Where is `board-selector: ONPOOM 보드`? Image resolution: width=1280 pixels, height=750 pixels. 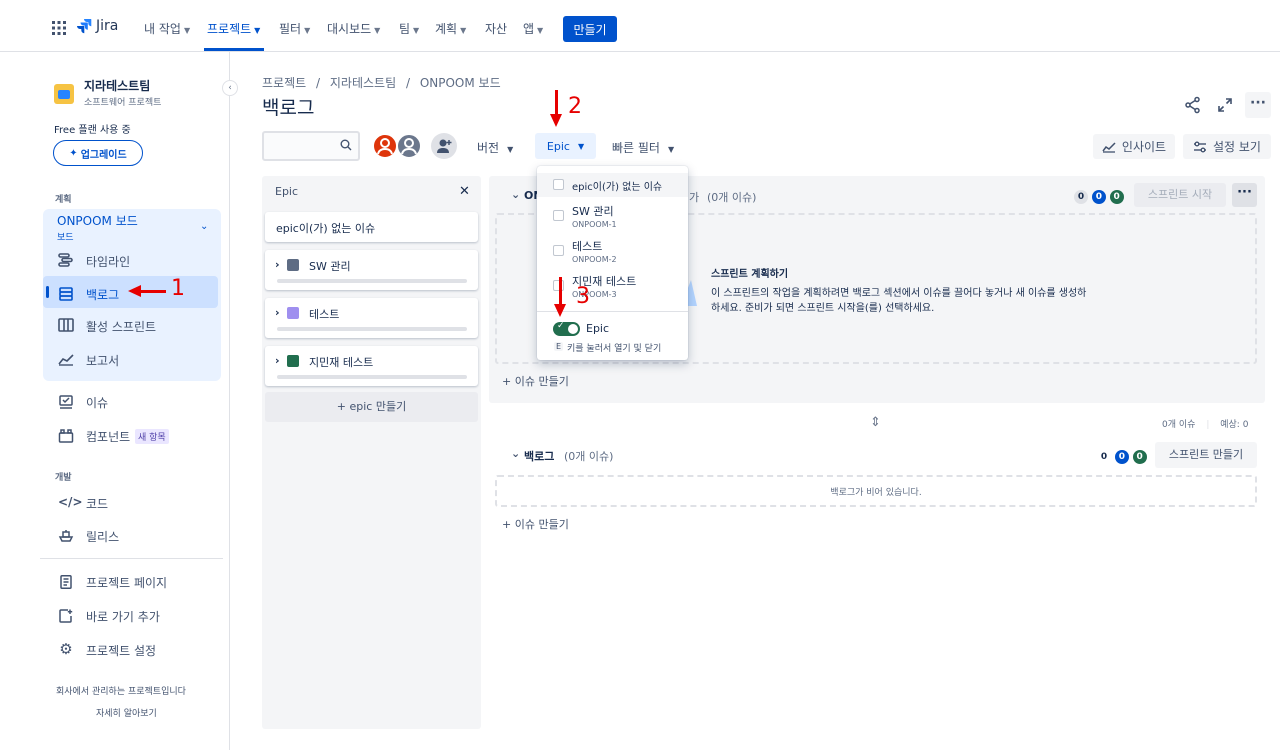
board-selector: ONPOOM 보드 is located at coordinates (97, 220).